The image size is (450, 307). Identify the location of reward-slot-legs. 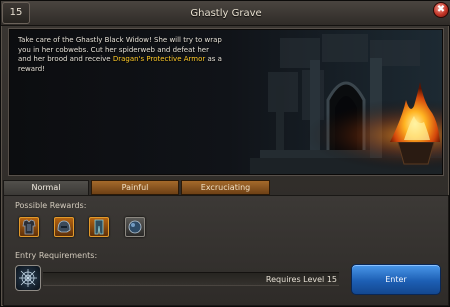
(99, 227).